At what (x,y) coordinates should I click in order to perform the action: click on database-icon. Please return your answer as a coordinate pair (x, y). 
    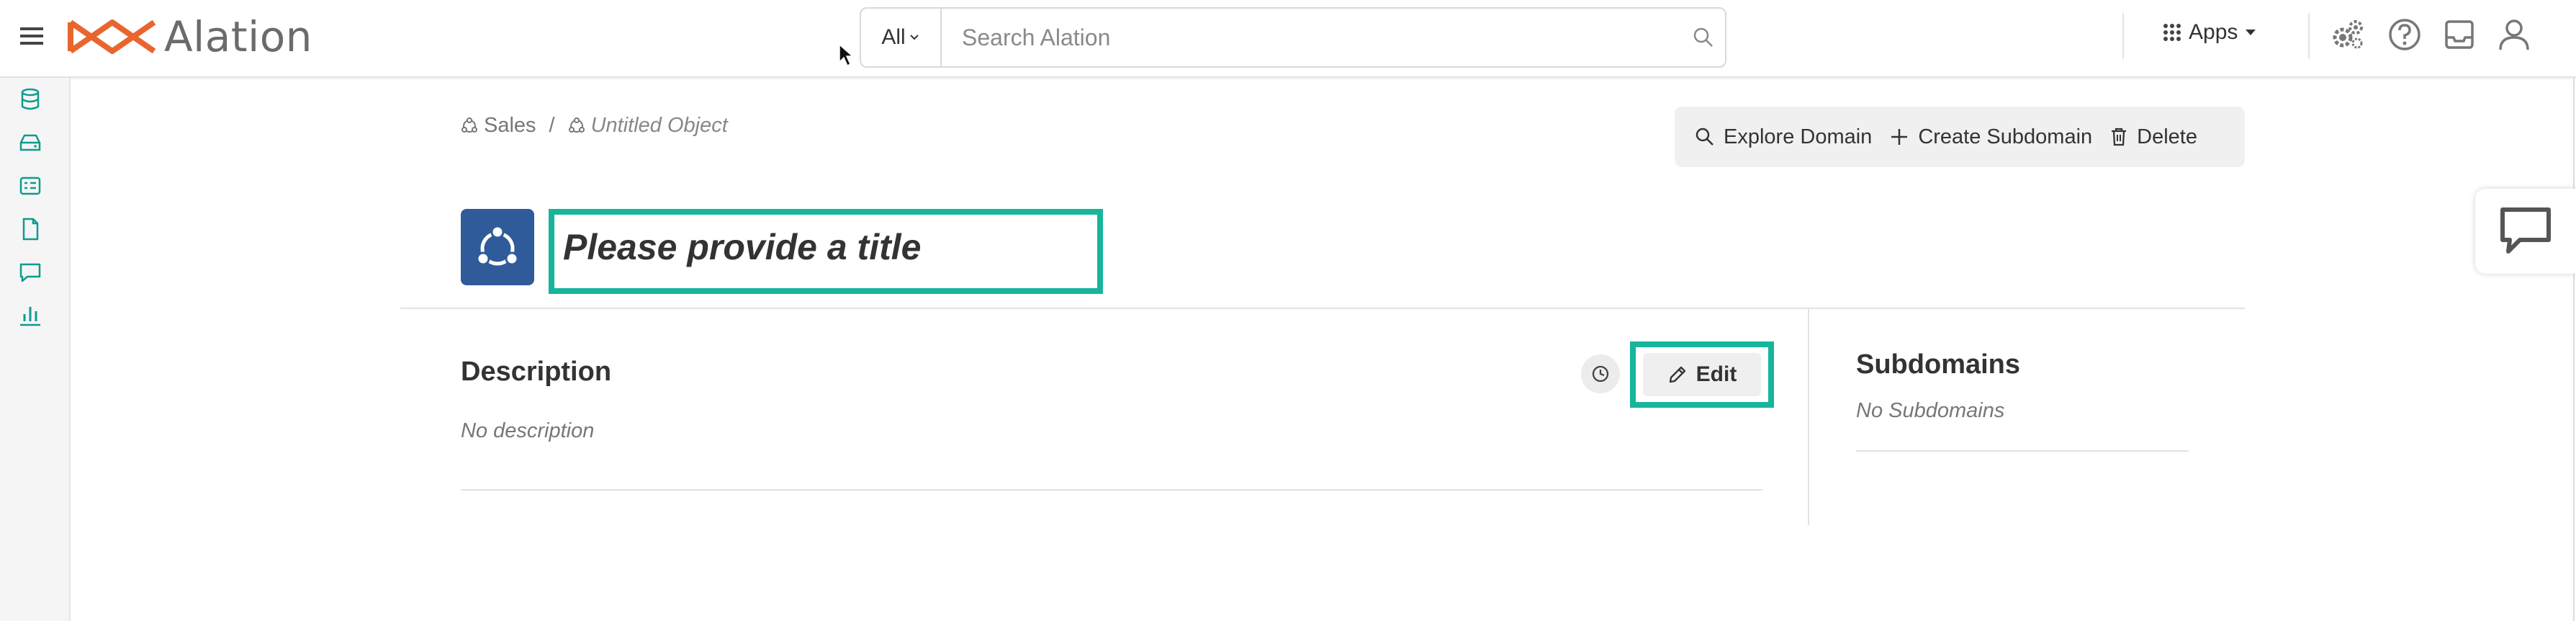
    Looking at the image, I should click on (30, 99).